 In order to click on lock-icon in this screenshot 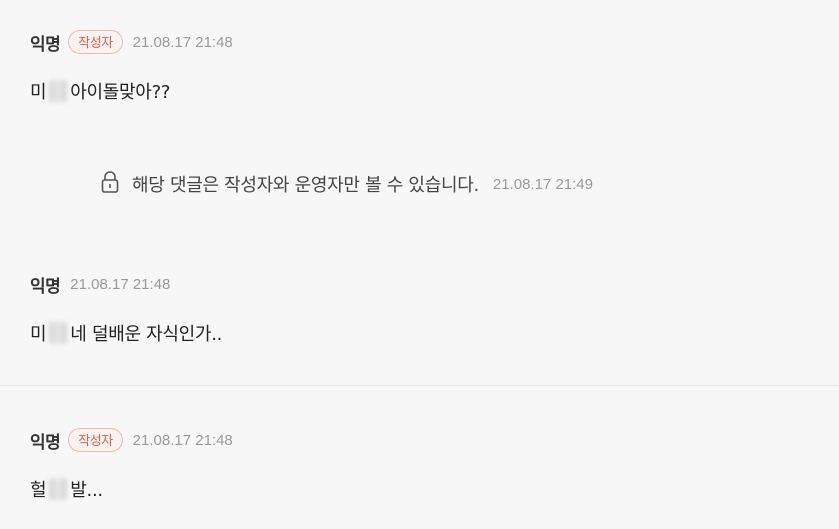, I will do `click(116, 184)`.